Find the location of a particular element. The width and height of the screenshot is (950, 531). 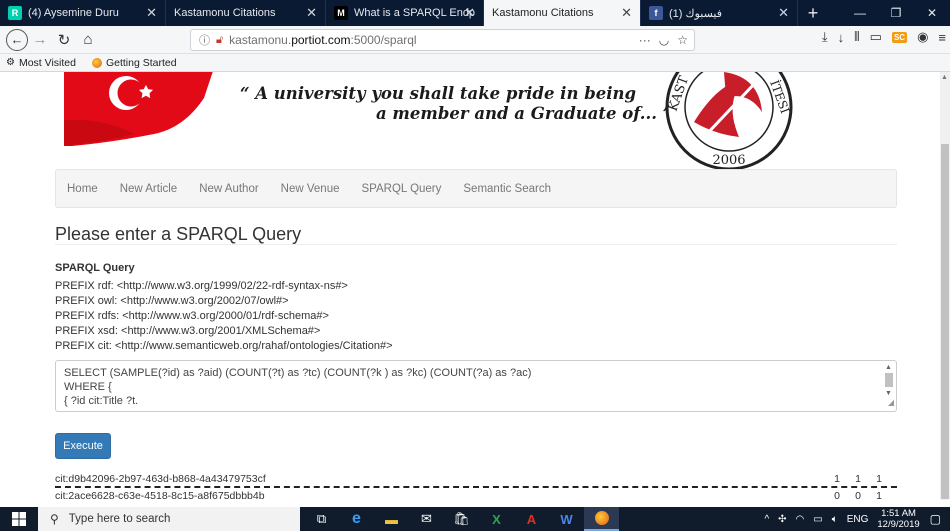

tab-kastamonu-citations: Kastamonu Citations ✕ is located at coordinates (246, 13).